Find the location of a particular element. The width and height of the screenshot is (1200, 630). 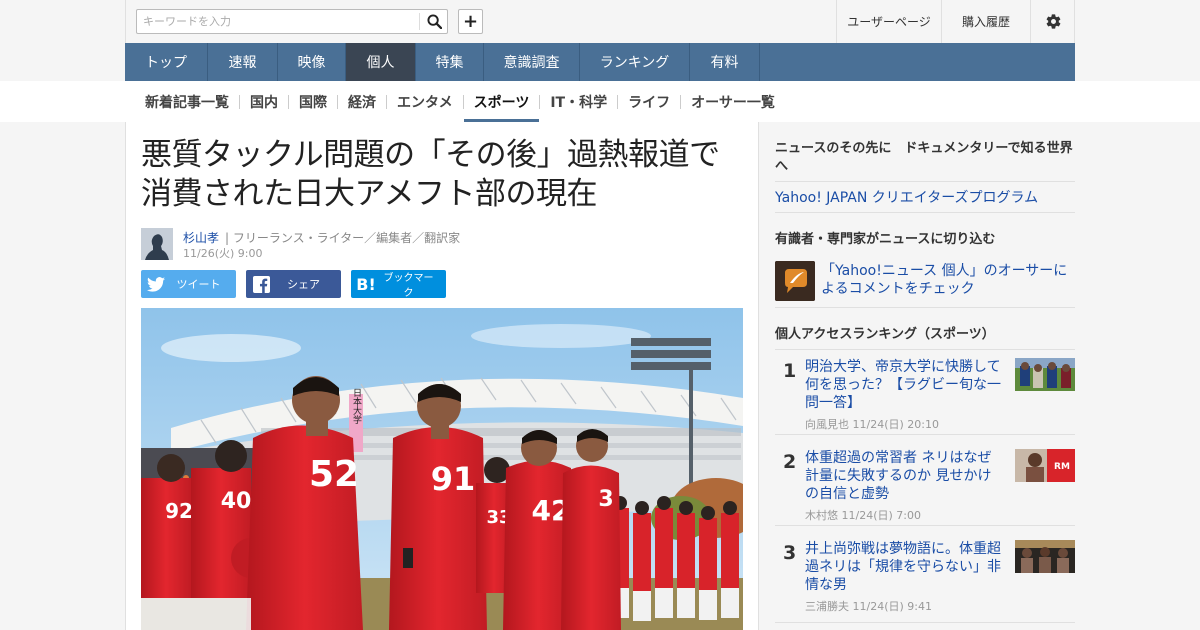

category-nav-item: 経済 is located at coordinates (362, 101).